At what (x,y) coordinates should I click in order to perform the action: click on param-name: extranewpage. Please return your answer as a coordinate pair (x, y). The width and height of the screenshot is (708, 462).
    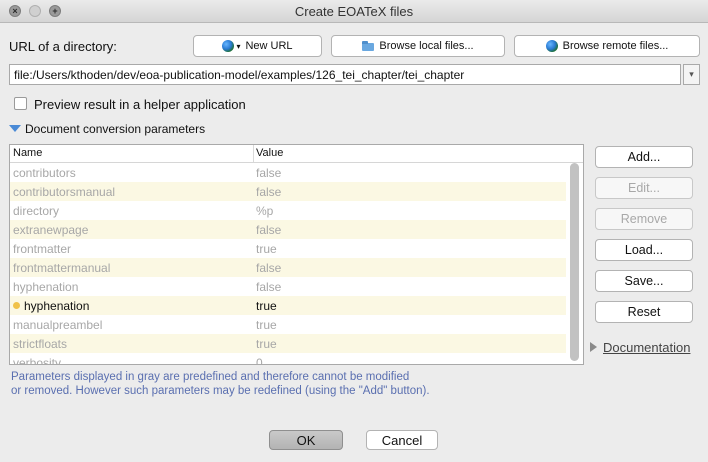
    Looking at the image, I should click on (51, 230).